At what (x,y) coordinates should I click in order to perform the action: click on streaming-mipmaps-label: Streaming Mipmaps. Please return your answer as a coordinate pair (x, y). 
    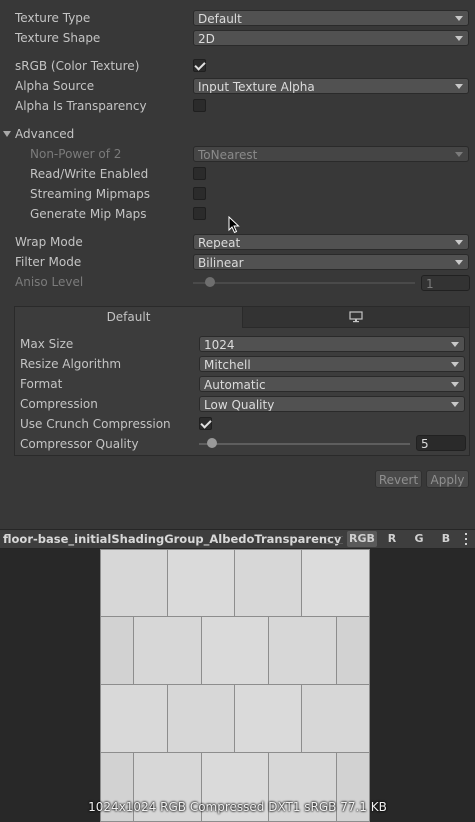
    Looking at the image, I should click on (90, 194).